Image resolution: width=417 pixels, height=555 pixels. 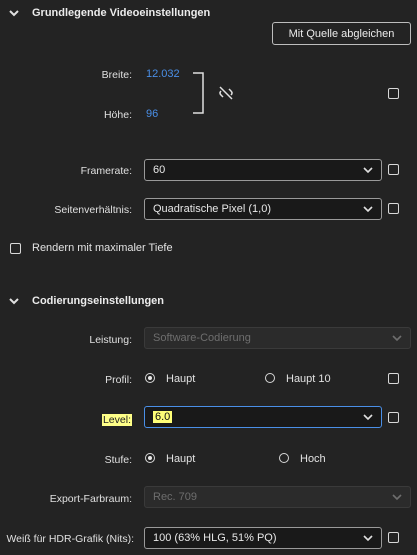 What do you see at coordinates (277, 497) in the screenshot?
I see `export-color-dropdown: Rec. 709` at bounding box center [277, 497].